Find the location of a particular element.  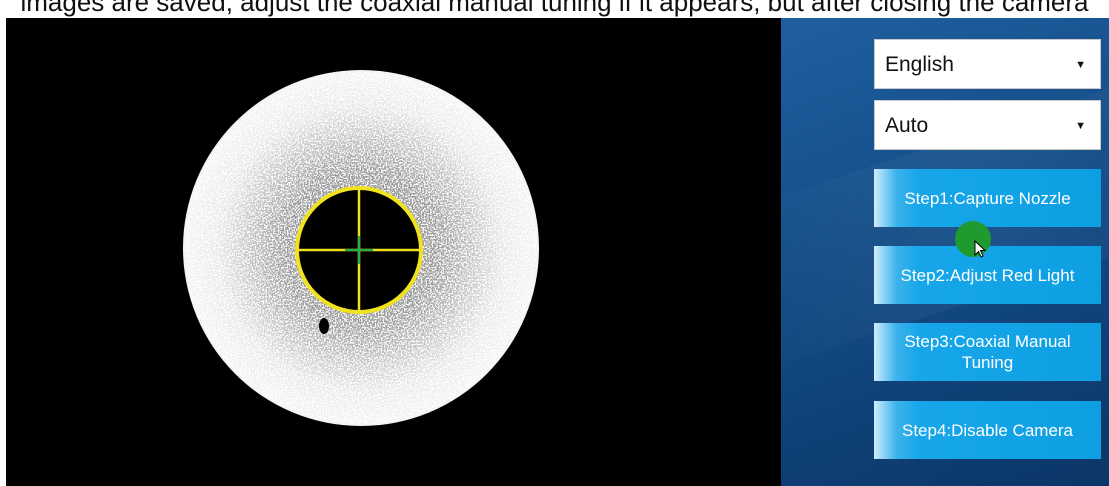

step4-disable-camera-button: Step4:Disable Camera is located at coordinates (987, 430).